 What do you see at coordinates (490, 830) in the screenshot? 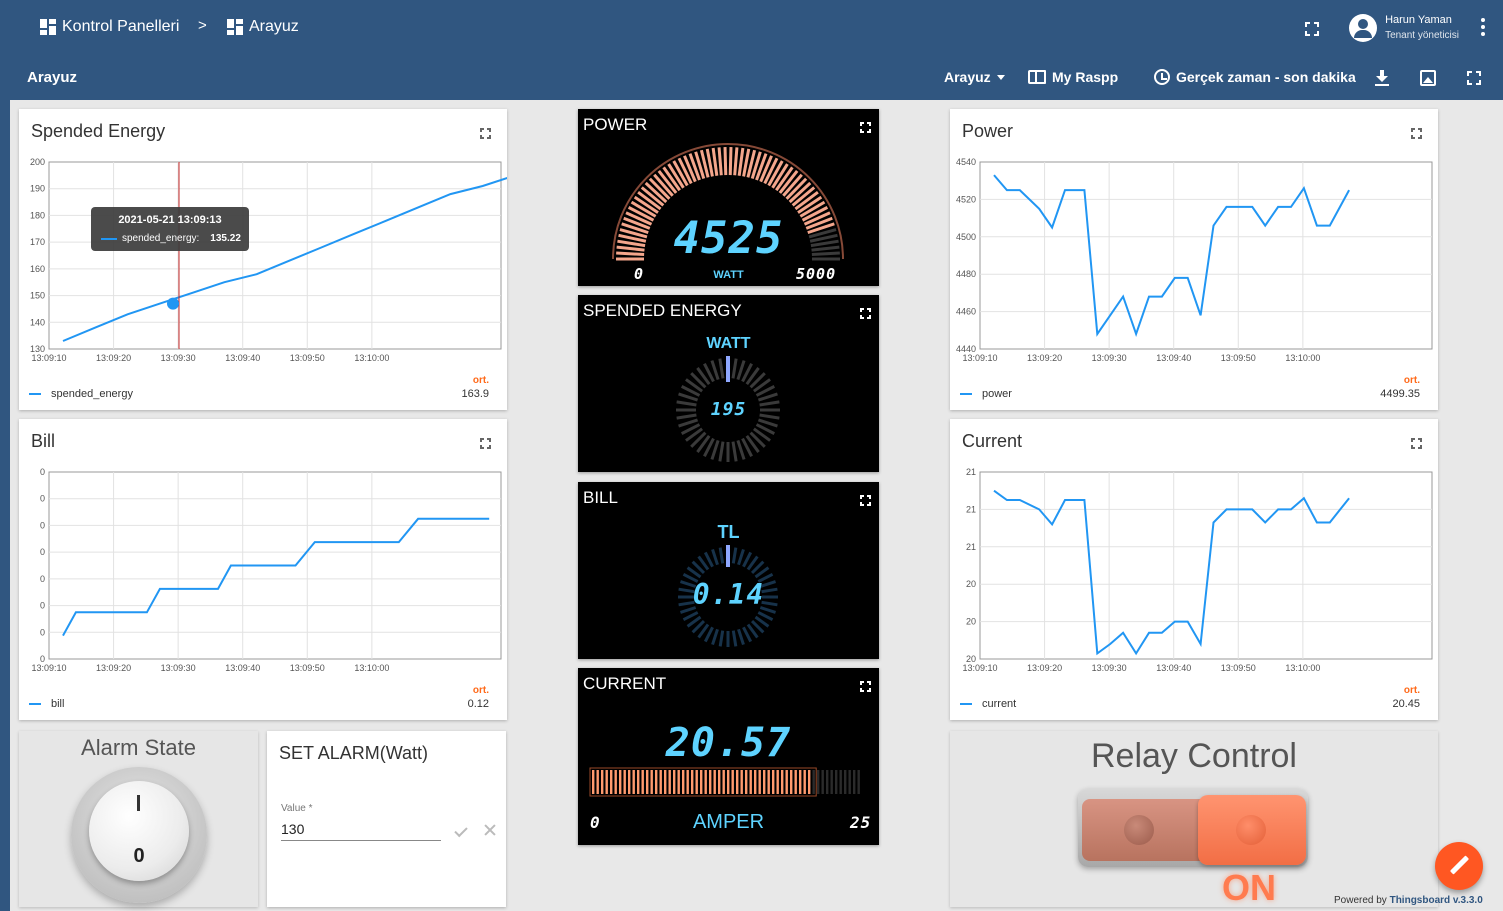
I see `close-icon` at bounding box center [490, 830].